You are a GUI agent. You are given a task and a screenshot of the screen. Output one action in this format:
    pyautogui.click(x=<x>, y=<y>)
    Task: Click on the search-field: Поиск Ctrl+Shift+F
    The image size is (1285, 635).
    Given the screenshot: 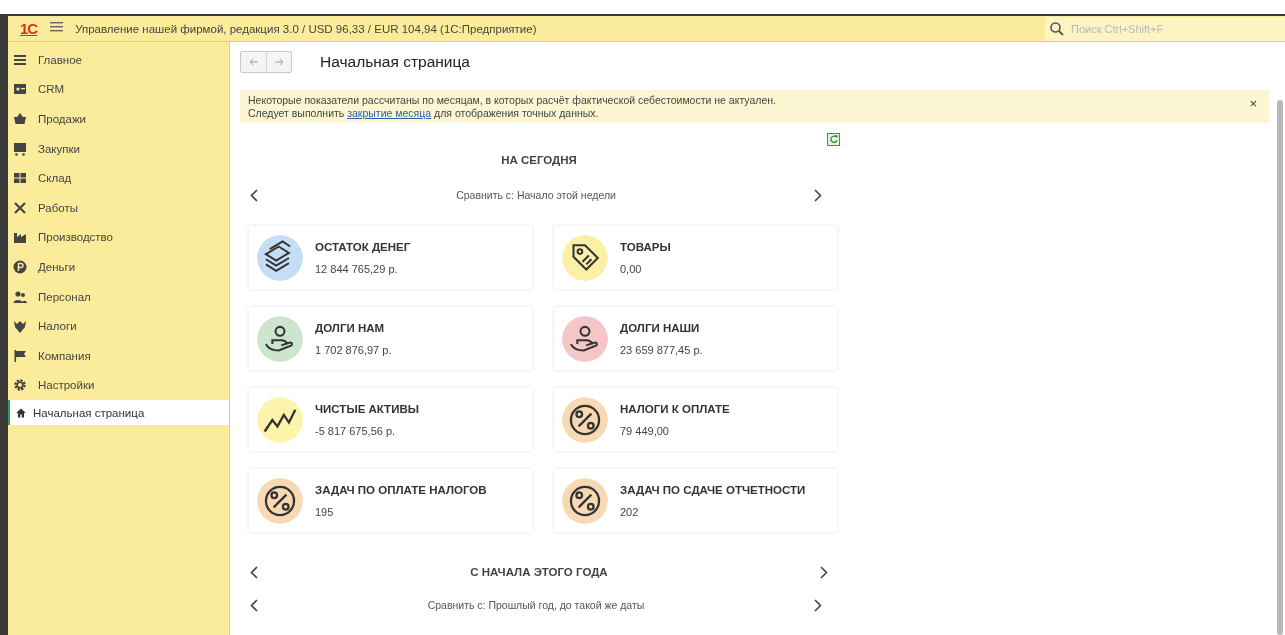 What is the action you would take?
    pyautogui.click(x=1165, y=28)
    